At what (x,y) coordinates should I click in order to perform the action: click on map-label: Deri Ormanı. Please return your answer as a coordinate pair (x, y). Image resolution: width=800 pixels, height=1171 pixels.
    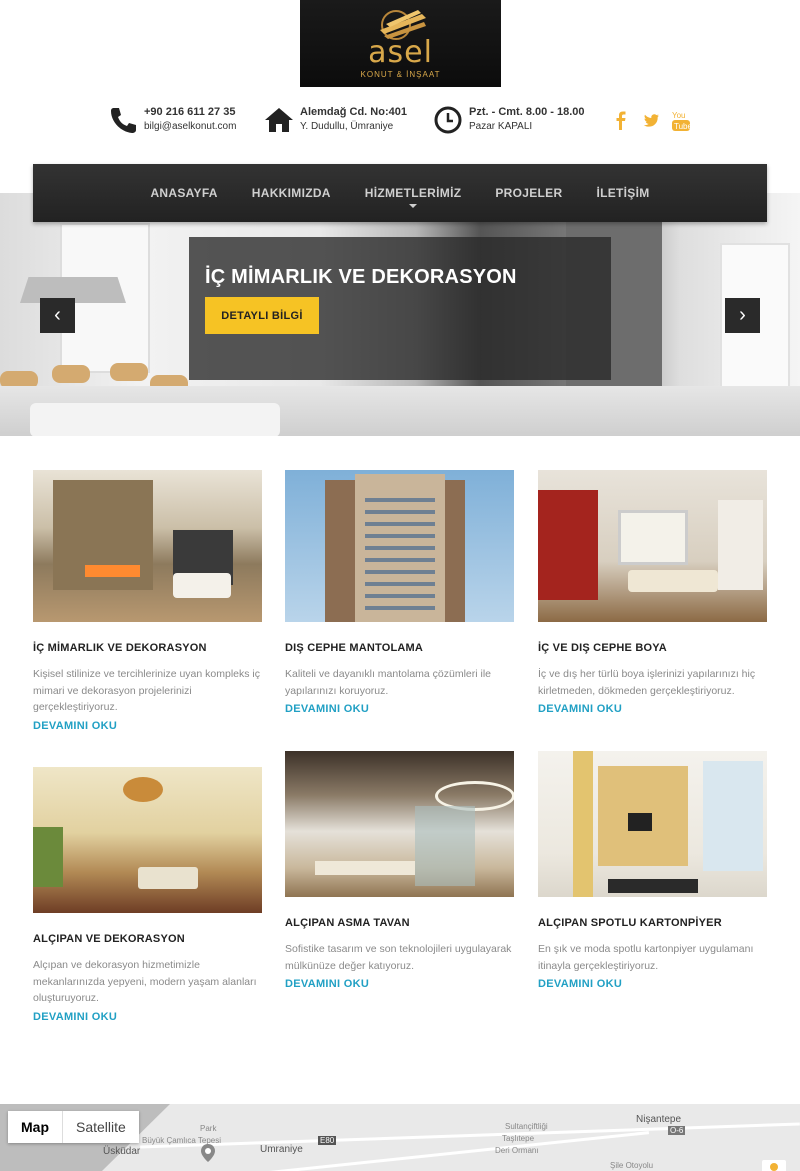
    Looking at the image, I should click on (517, 1150).